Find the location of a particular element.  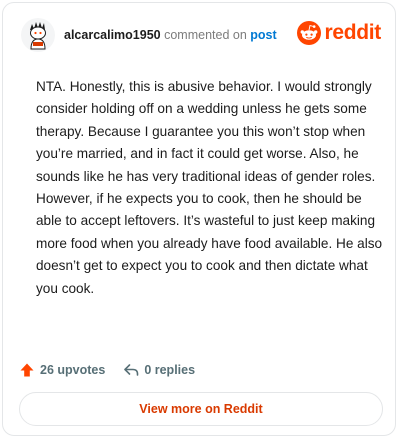

view-more-button: View more on Reddit is located at coordinates (201, 409).